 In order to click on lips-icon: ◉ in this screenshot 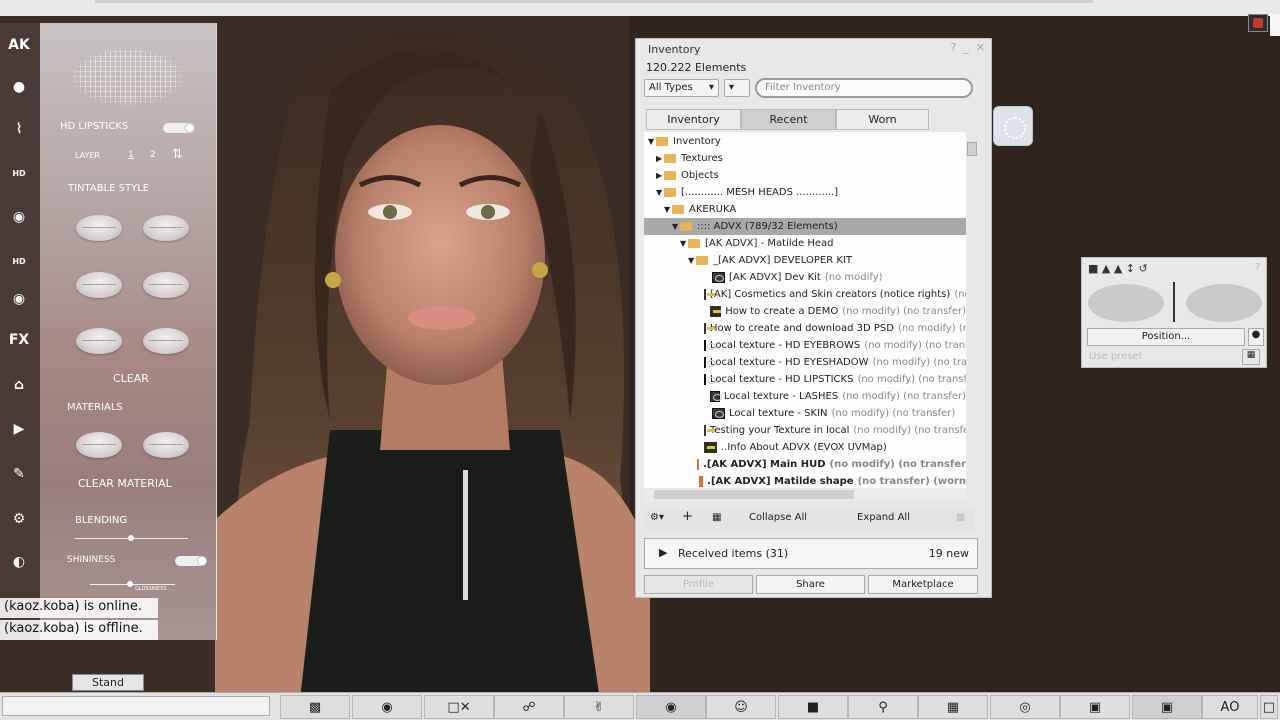, I will do `click(19, 217)`.